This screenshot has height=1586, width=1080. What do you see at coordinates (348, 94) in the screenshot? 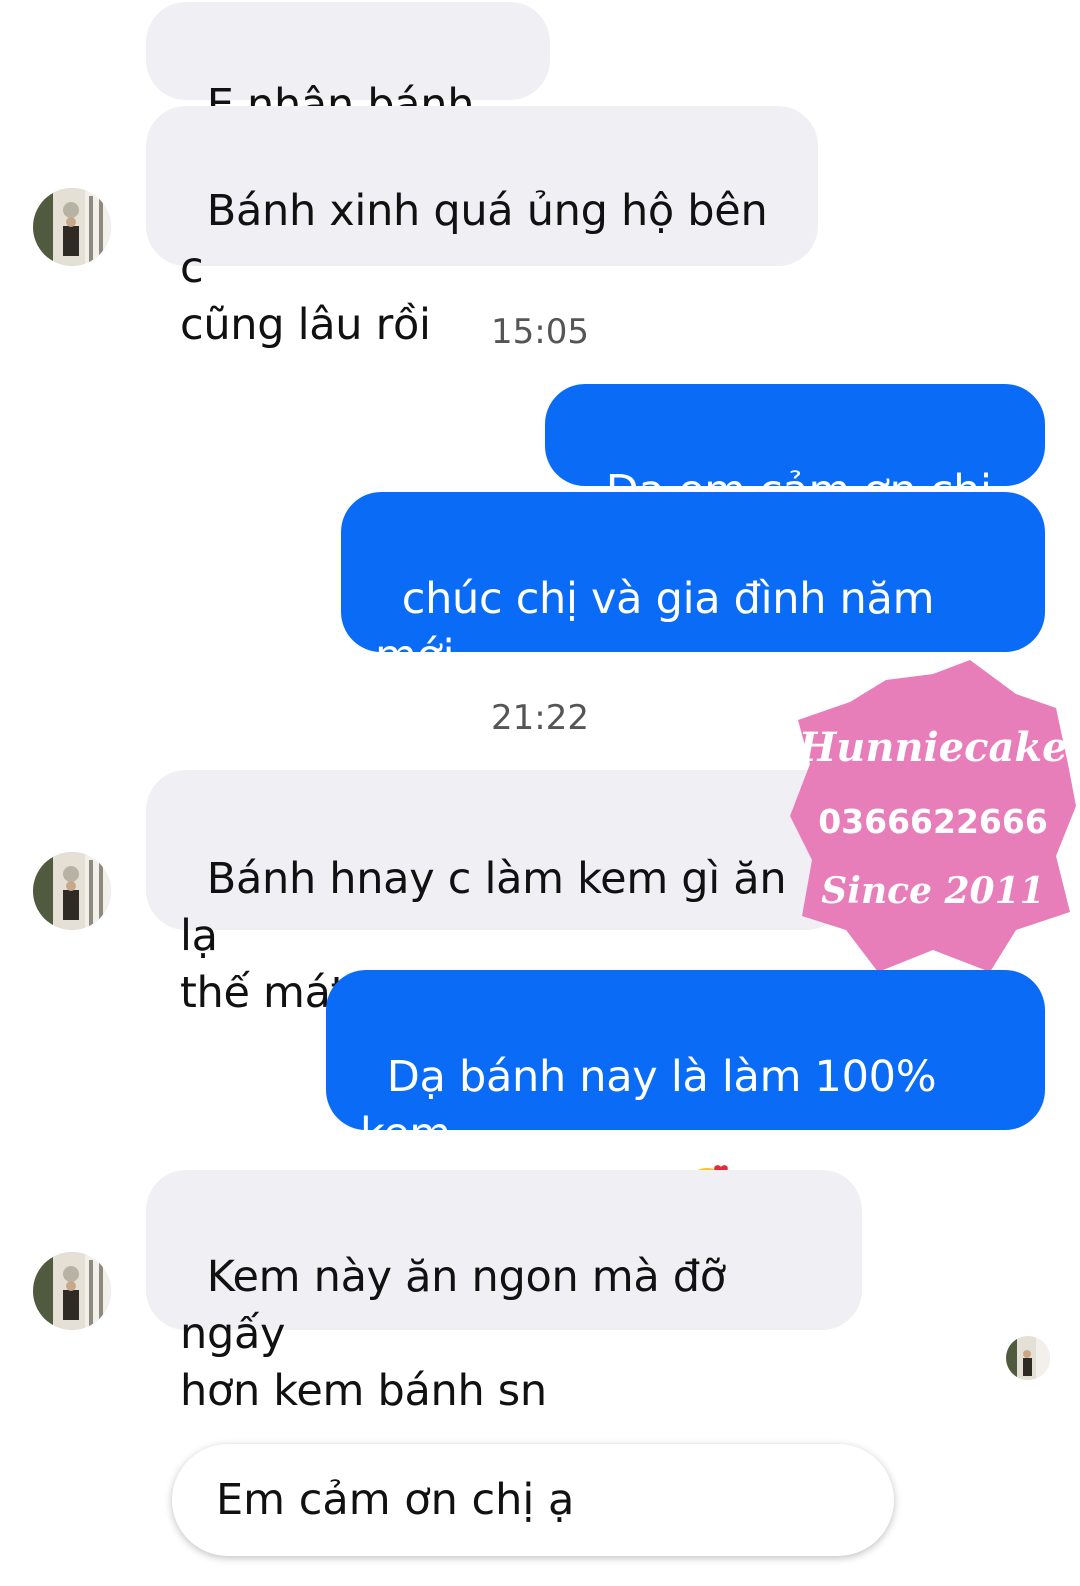
I see `incoming-message: E nhận bánh rồi` at bounding box center [348, 94].